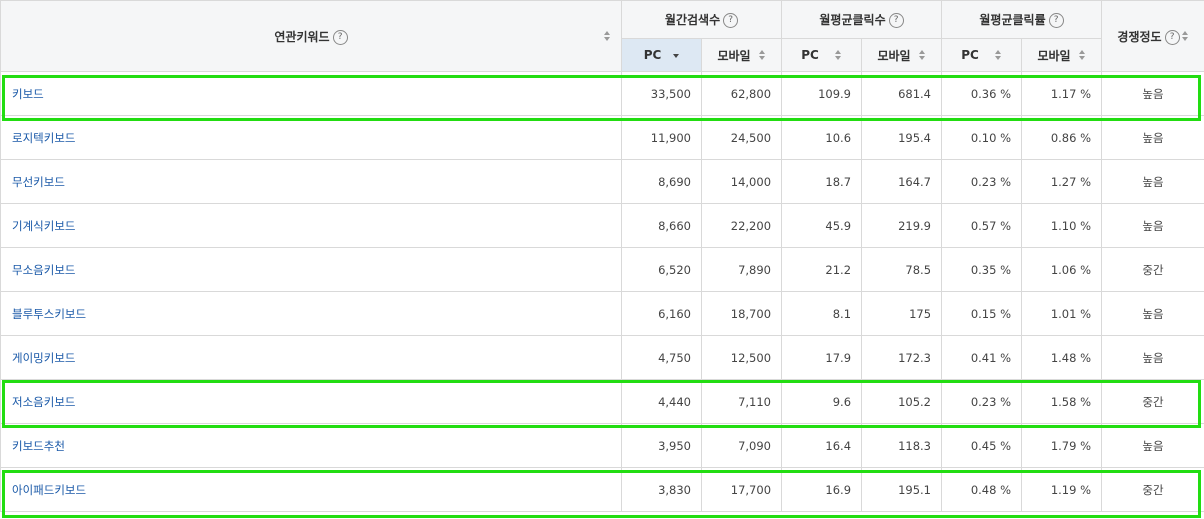 The image size is (1204, 519). What do you see at coordinates (311, 445) in the screenshot?
I see `keyword-cell: 키보드추천` at bounding box center [311, 445].